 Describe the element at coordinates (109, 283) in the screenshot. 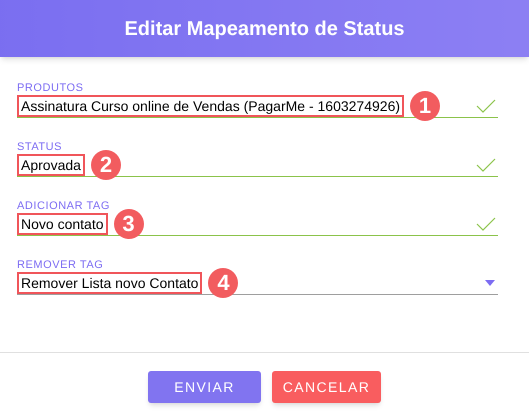

I see `field-value: Remover Lista novo Contato` at that location.